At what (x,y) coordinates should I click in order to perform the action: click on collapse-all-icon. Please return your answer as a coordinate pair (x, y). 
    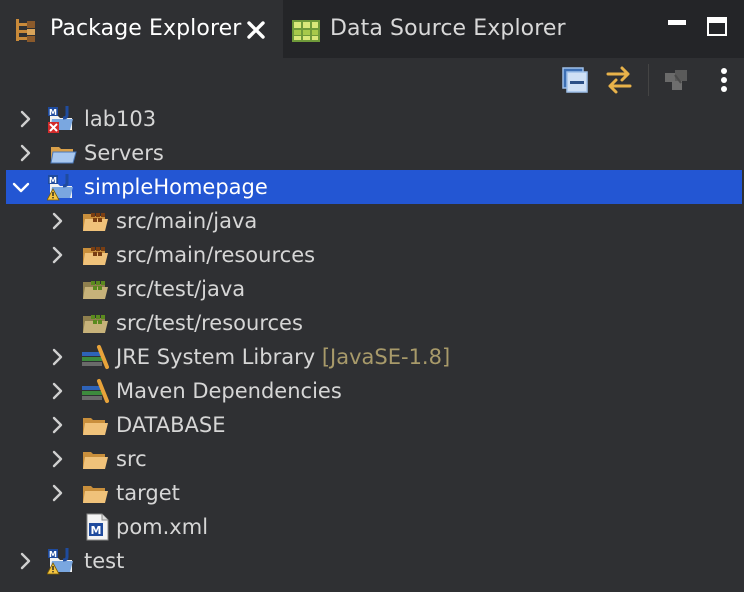
    Looking at the image, I should click on (575, 80).